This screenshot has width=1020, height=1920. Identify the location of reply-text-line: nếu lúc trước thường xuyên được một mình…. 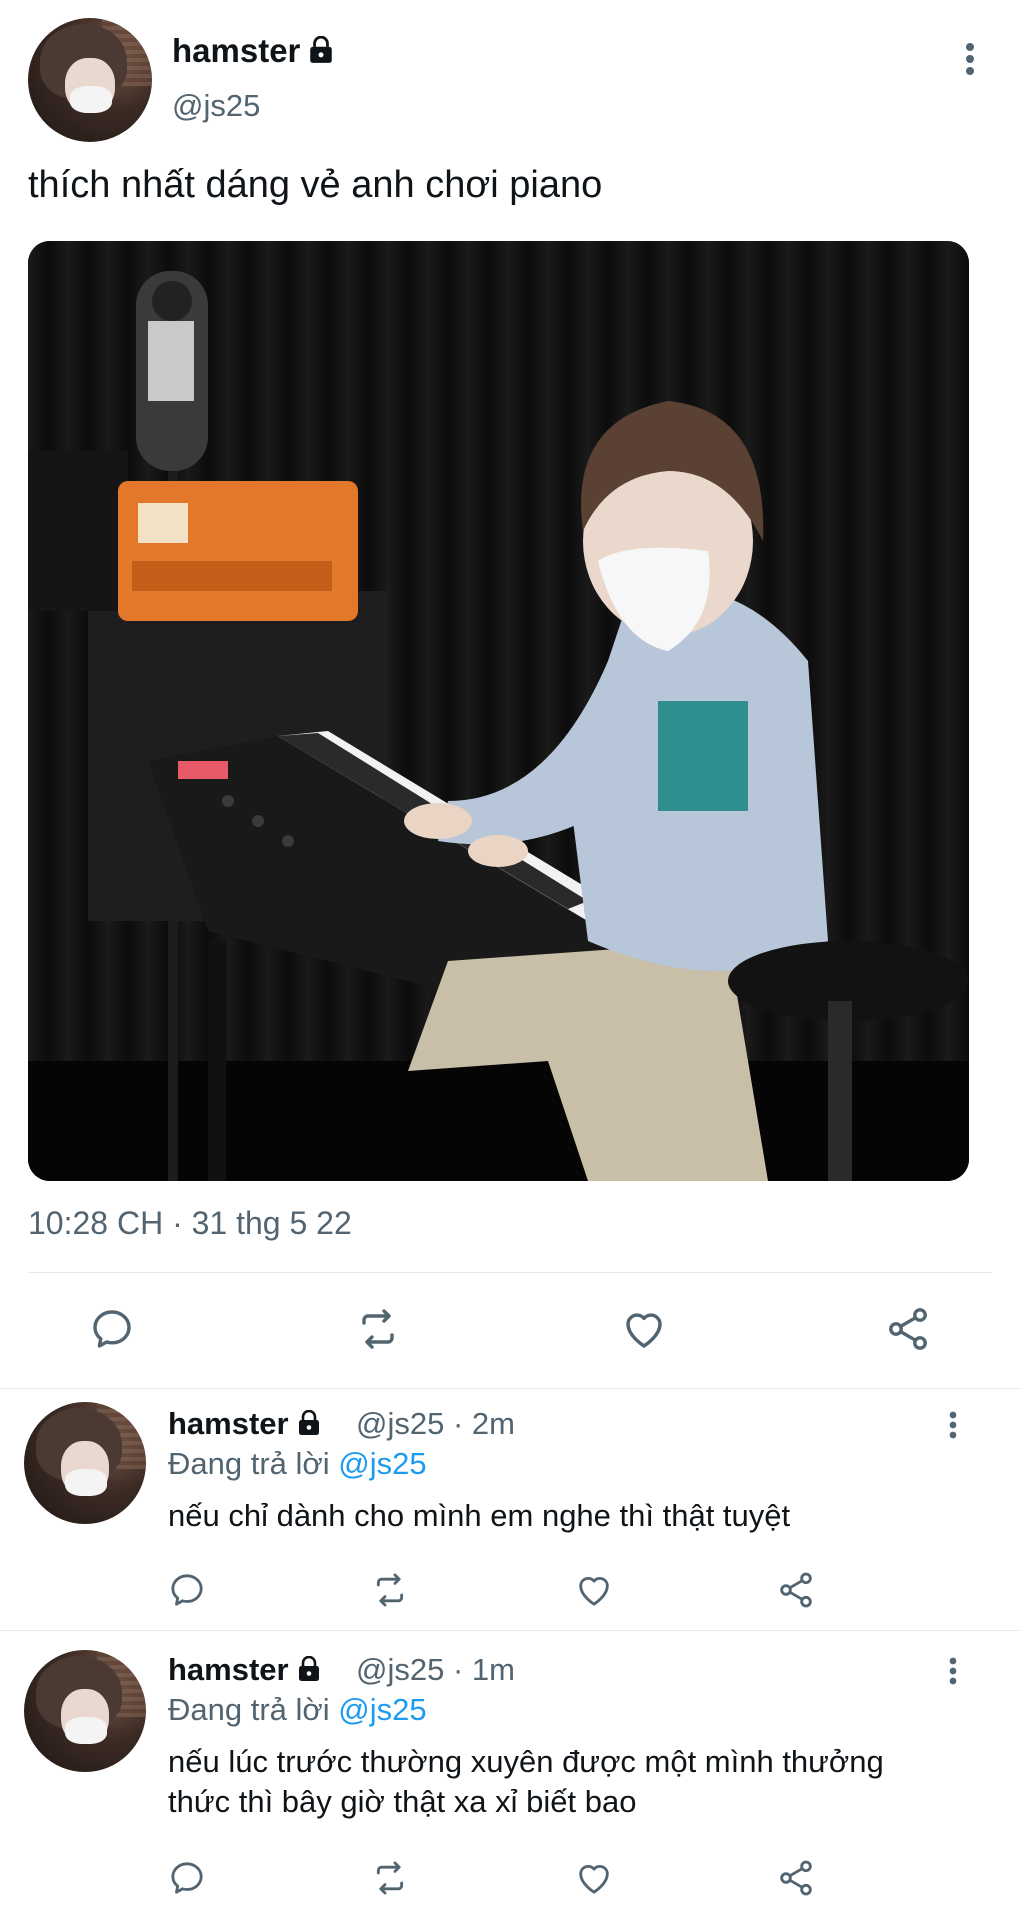
(526, 1761).